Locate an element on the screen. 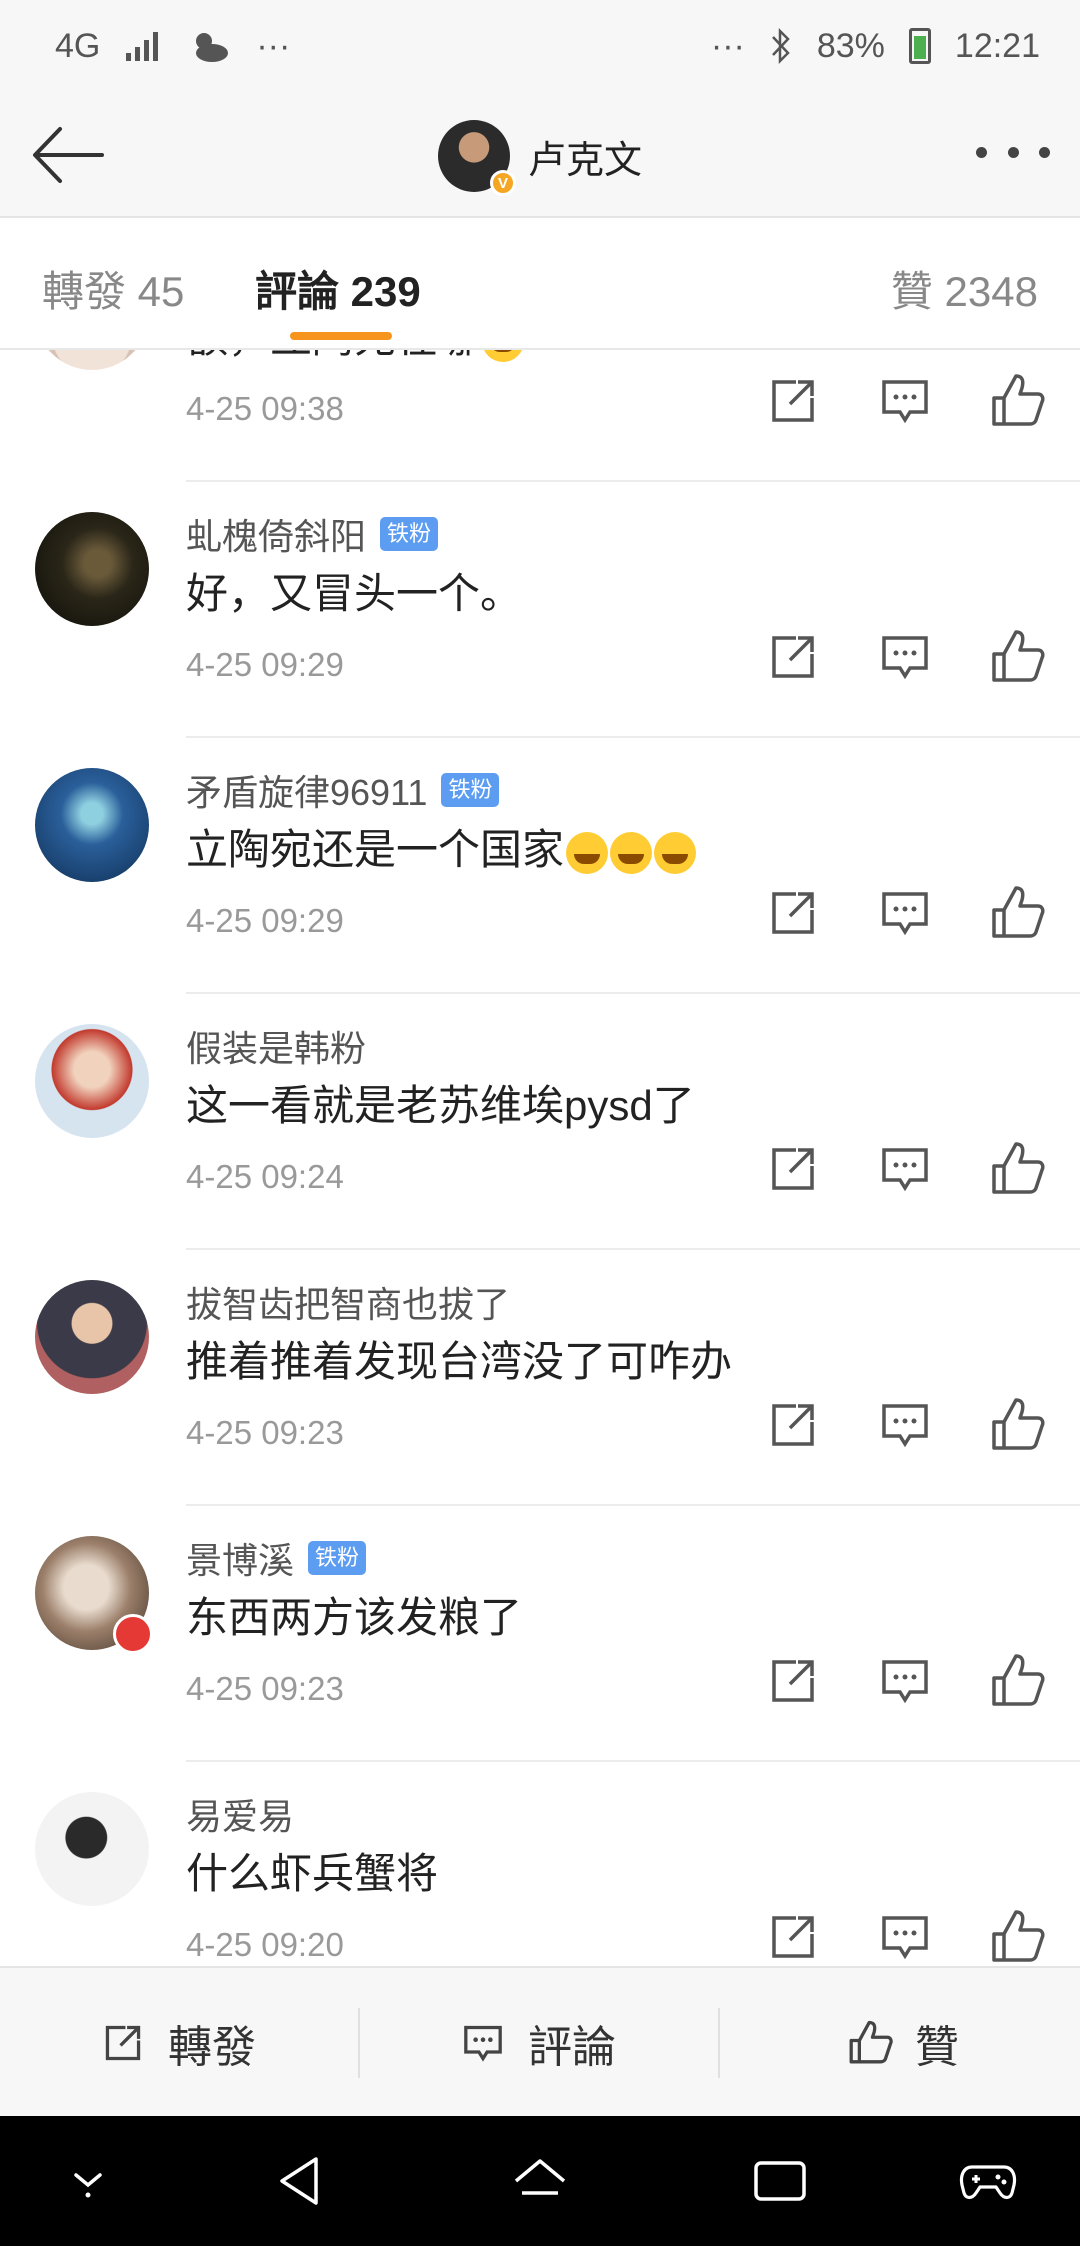  comment-text: 好，又冒头一个。 is located at coordinates (354, 593).